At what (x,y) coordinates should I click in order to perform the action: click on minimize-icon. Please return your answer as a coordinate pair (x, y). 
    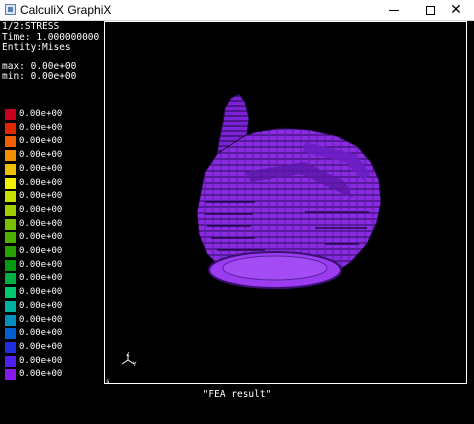
    Looking at the image, I should click on (394, 10).